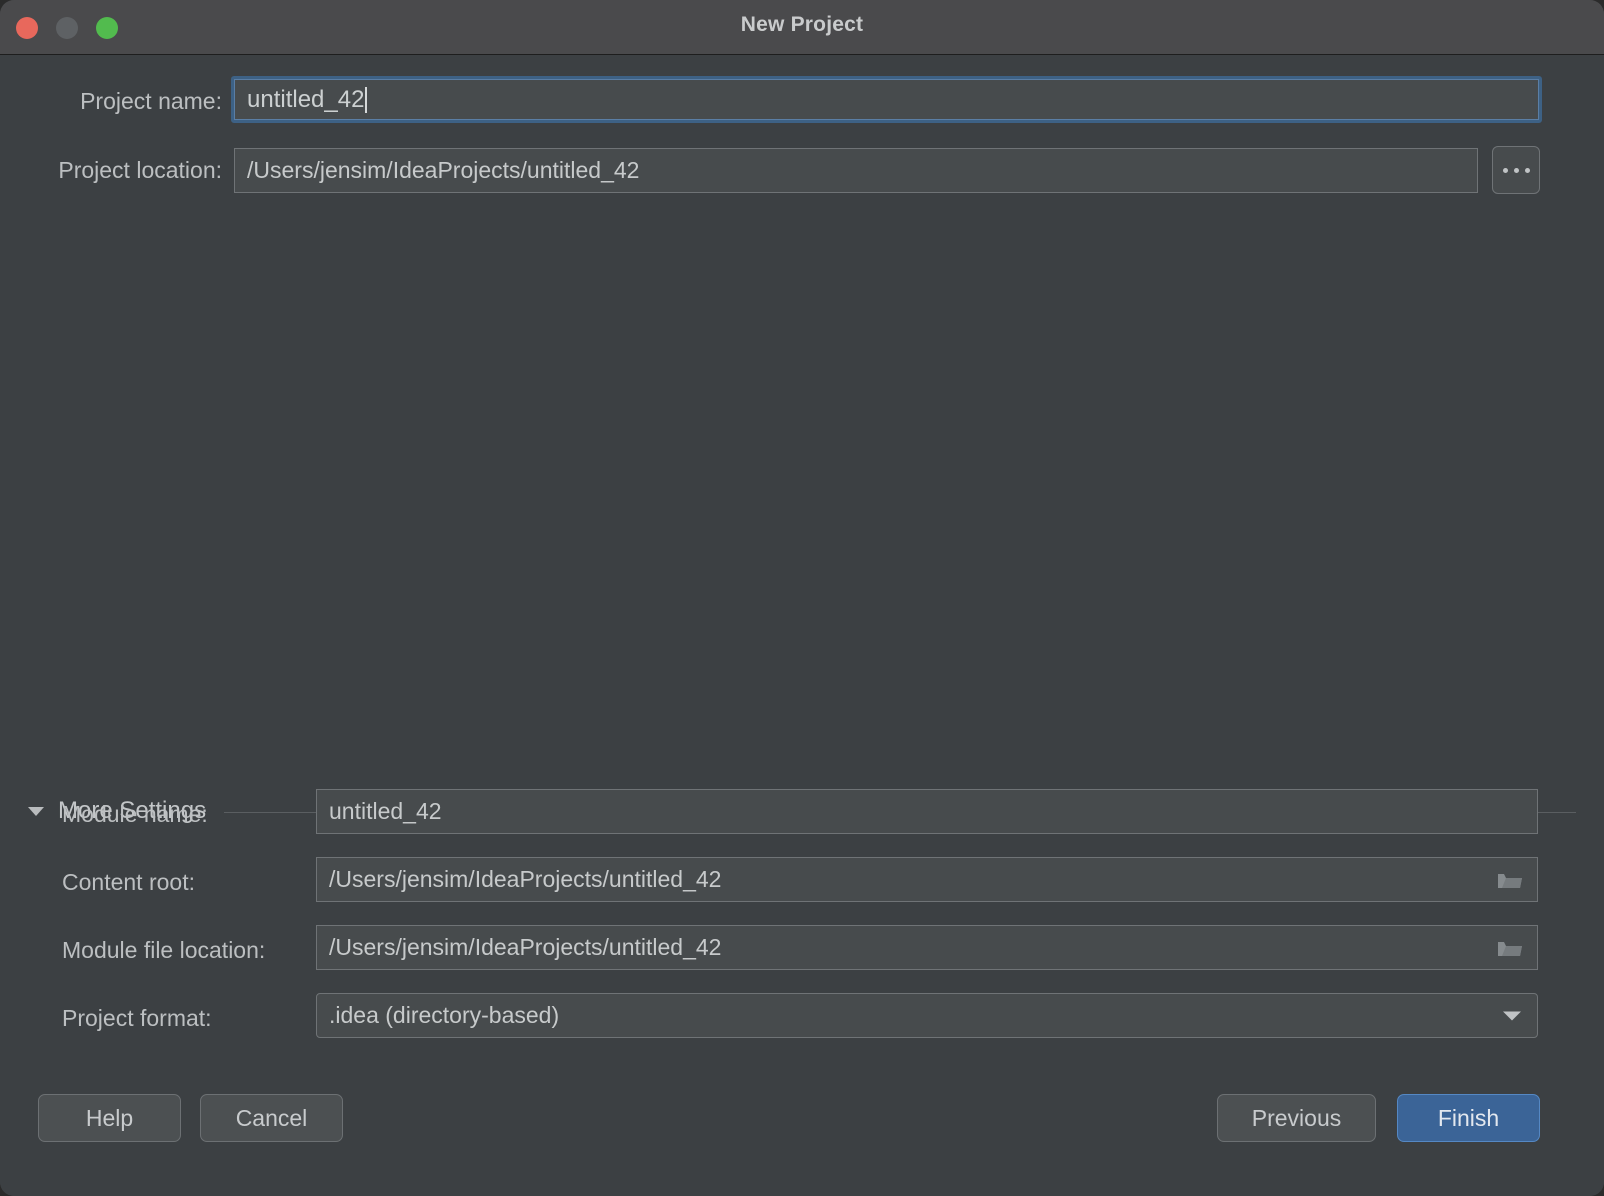 The height and width of the screenshot is (1196, 1604). Describe the element at coordinates (366, 99) in the screenshot. I see `text-caret` at that location.